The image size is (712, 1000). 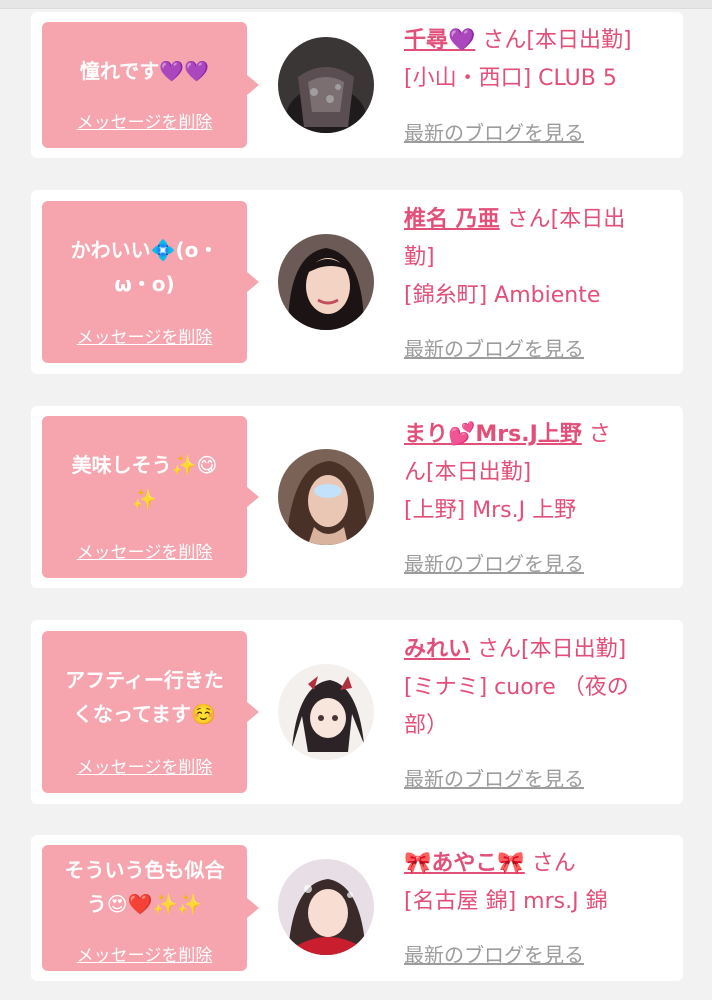 I want to click on girl-name-link: みれい, so click(x=437, y=649).